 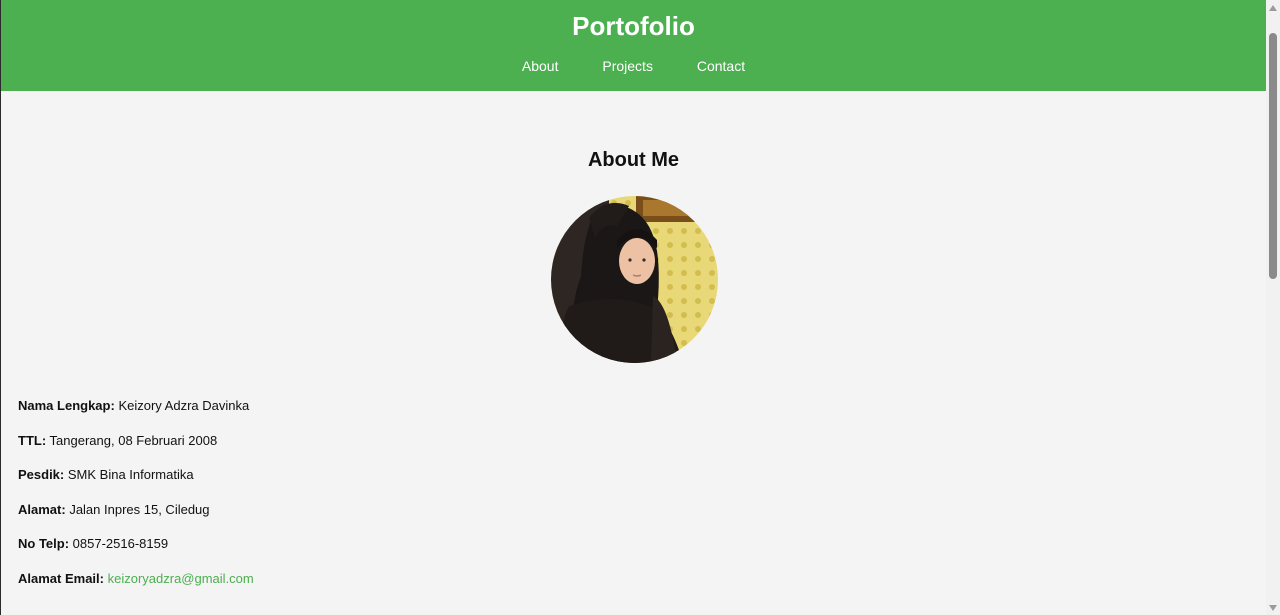 What do you see at coordinates (633, 45) in the screenshot?
I see `site-header: Portofolio About Projects Contact` at bounding box center [633, 45].